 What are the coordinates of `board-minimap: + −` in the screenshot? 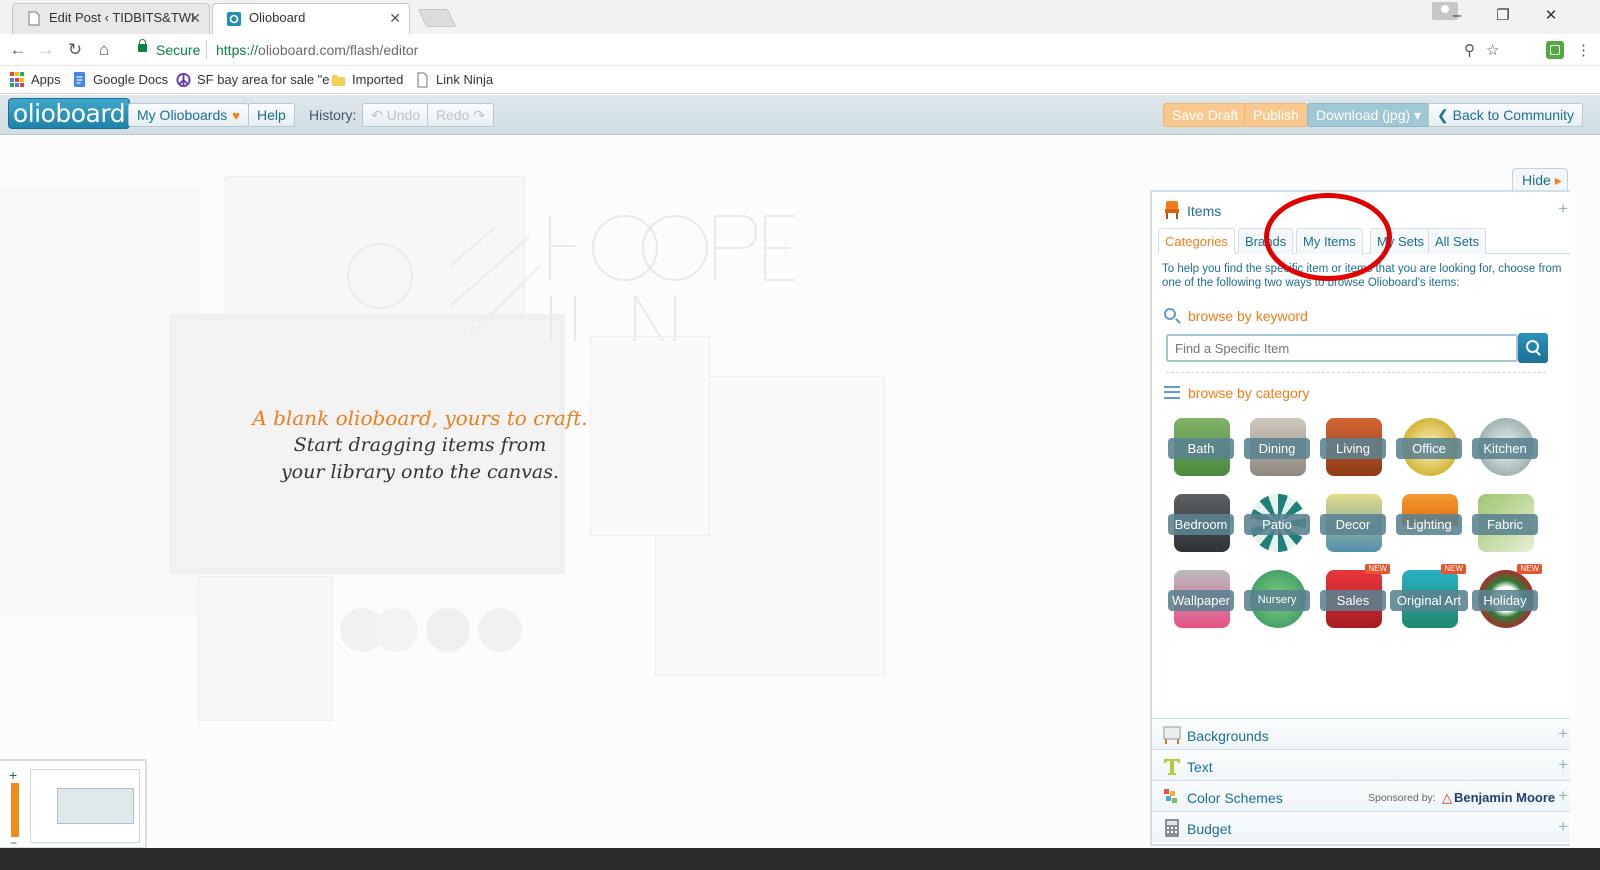 It's located at (73, 804).